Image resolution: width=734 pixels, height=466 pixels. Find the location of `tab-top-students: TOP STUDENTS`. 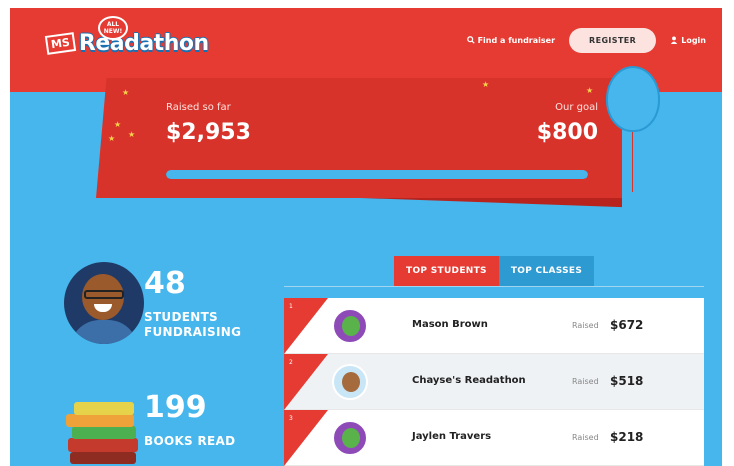

tab-top-students: TOP STUDENTS is located at coordinates (446, 271).